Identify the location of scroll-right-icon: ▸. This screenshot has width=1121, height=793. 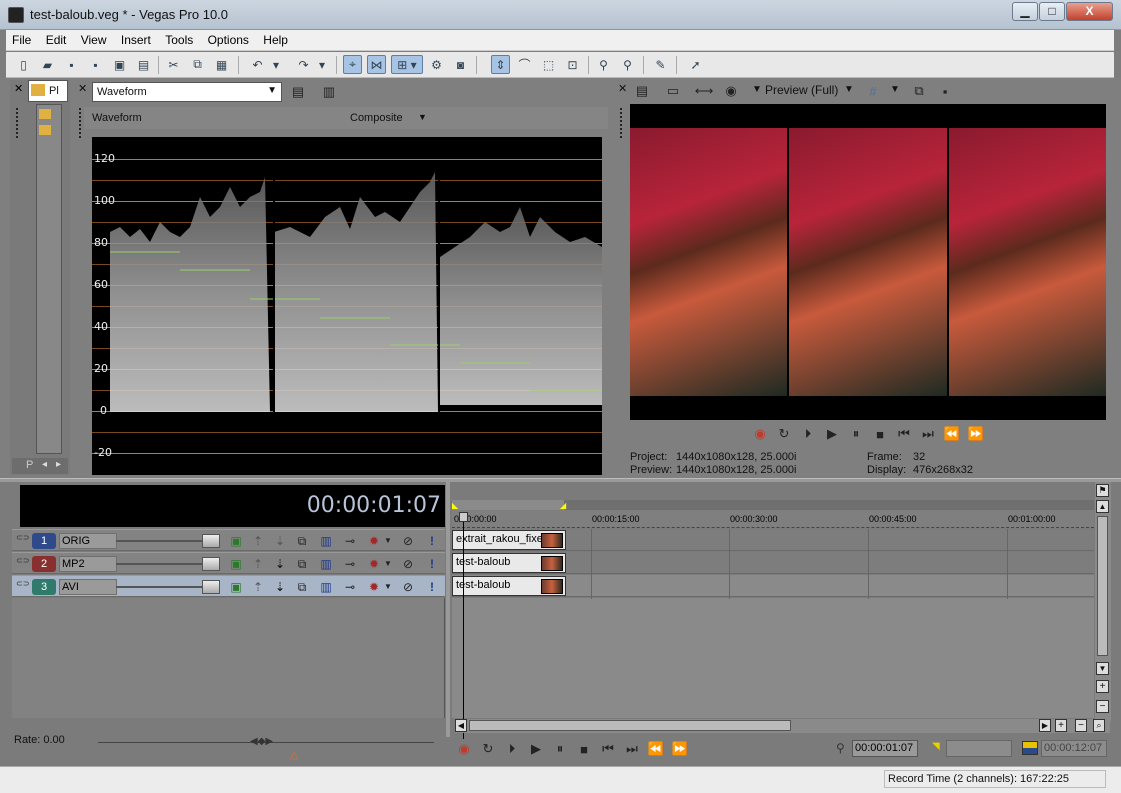
(58, 464).